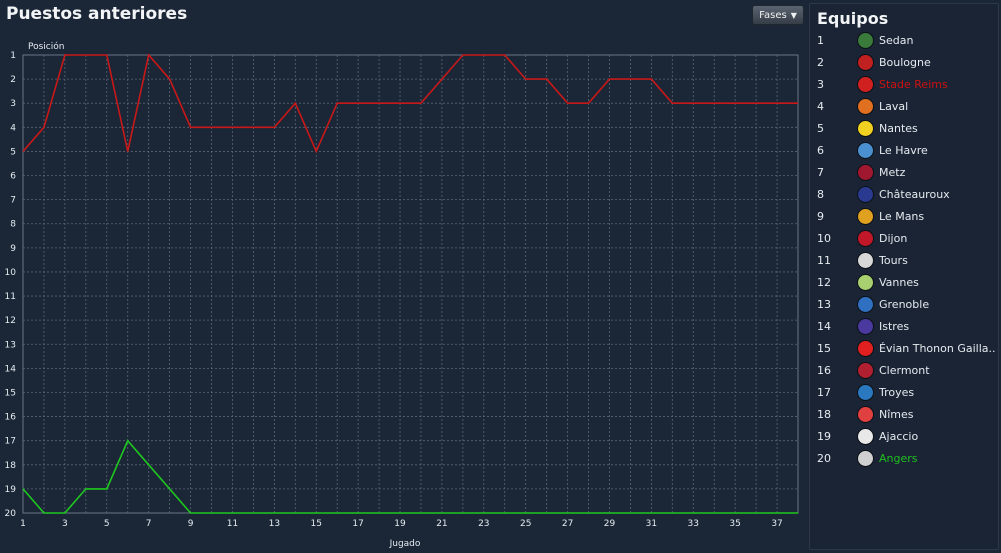 This screenshot has height=553, width=1001. What do you see at coordinates (938, 150) in the screenshot?
I see `team-name: Le Havre` at bounding box center [938, 150].